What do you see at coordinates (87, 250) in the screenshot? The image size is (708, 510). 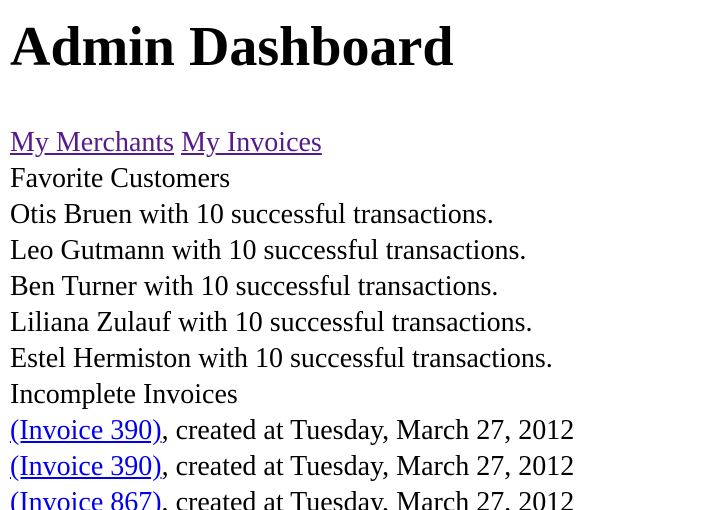 I see `customer-name: Leo Gutmann` at bounding box center [87, 250].